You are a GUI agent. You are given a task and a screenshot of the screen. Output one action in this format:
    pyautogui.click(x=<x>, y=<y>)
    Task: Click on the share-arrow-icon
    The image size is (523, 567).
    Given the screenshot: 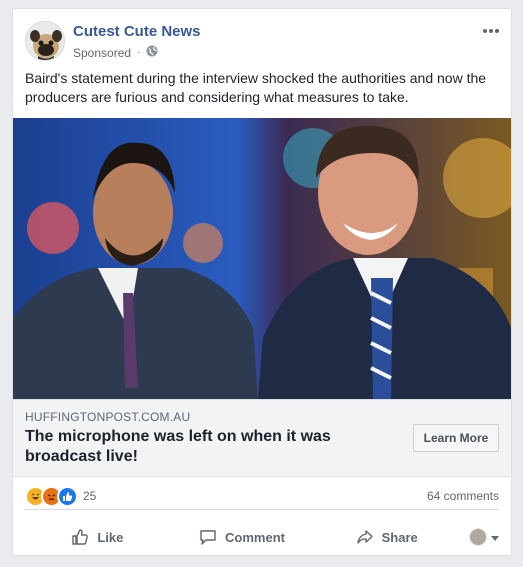 What is the action you would take?
    pyautogui.click(x=365, y=537)
    